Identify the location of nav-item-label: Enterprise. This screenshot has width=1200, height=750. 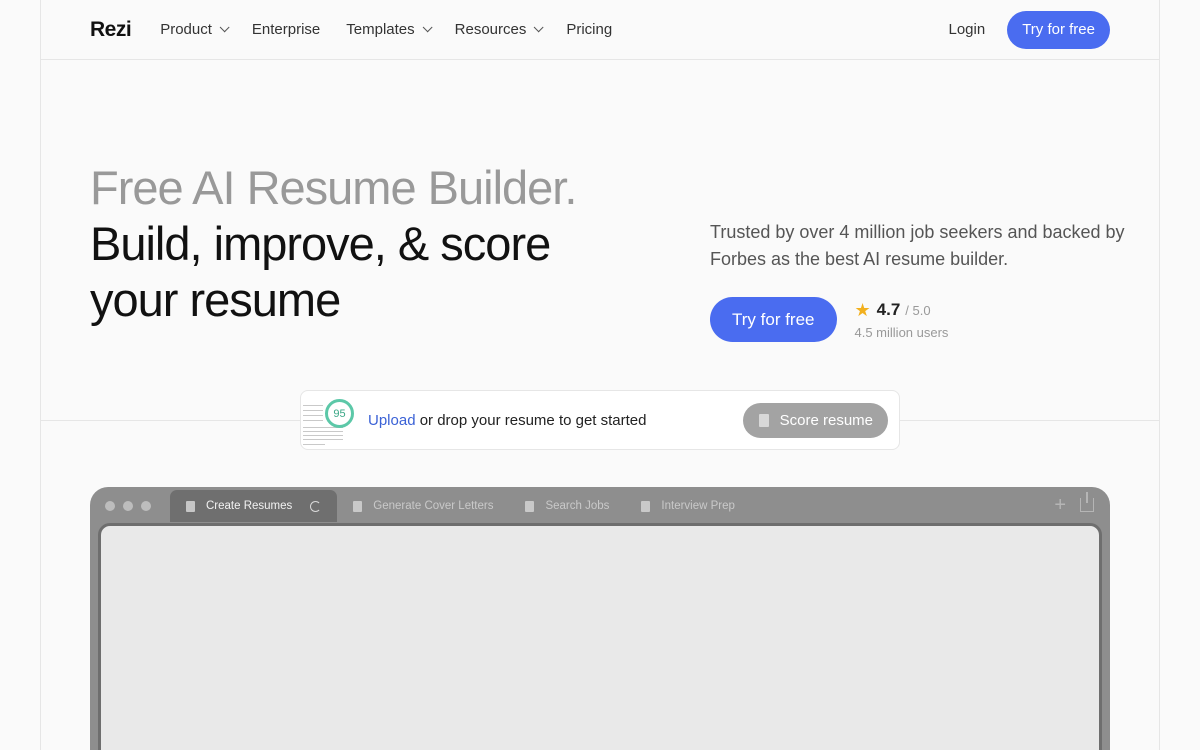
(286, 29).